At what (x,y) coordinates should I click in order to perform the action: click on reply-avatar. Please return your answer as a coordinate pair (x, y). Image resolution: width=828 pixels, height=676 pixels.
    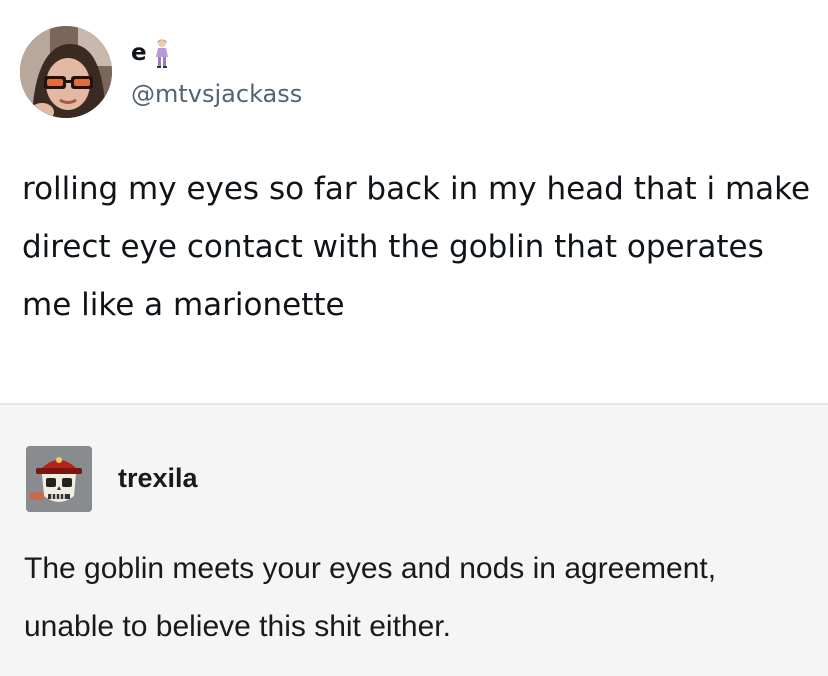
    Looking at the image, I should click on (59, 479).